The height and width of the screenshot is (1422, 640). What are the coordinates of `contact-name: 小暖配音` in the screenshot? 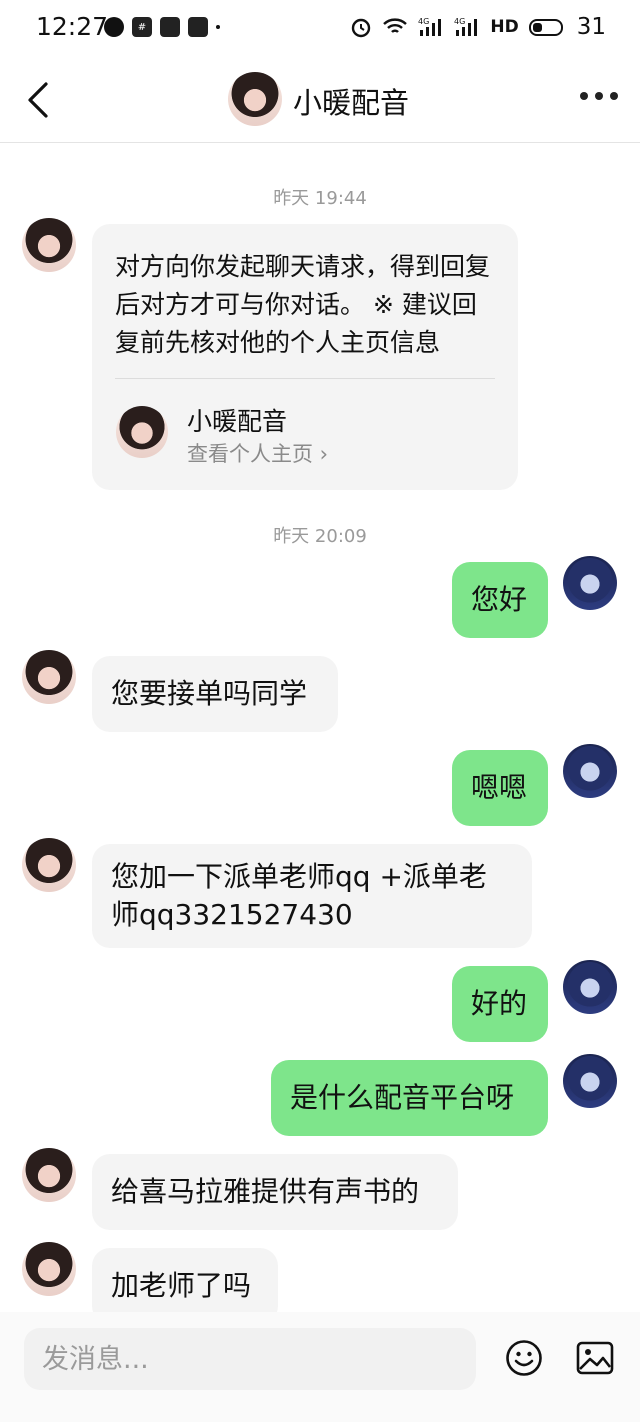 It's located at (351, 103).